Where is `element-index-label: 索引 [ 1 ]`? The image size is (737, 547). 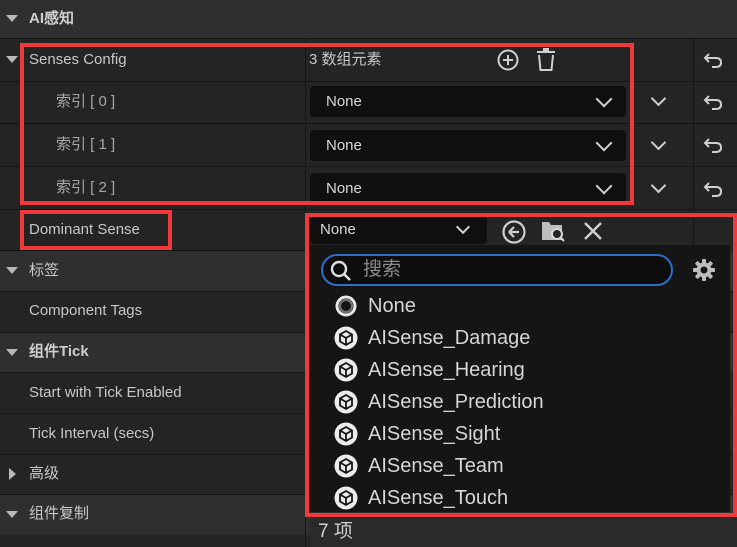 element-index-label: 索引 [ 1 ] is located at coordinates (86, 144).